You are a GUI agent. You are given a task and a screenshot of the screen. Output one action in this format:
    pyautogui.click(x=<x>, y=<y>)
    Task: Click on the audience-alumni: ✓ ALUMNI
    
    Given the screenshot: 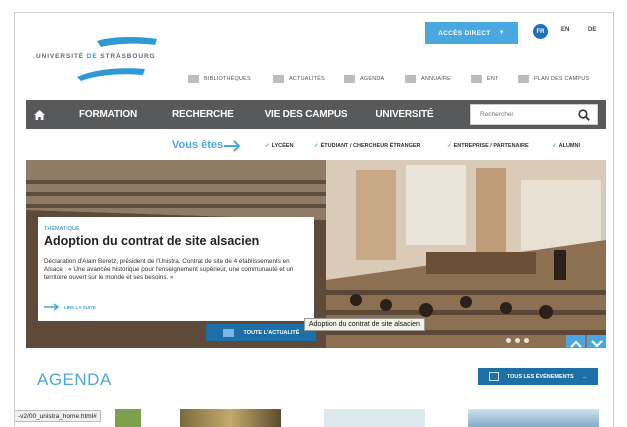 What is the action you would take?
    pyautogui.click(x=566, y=146)
    